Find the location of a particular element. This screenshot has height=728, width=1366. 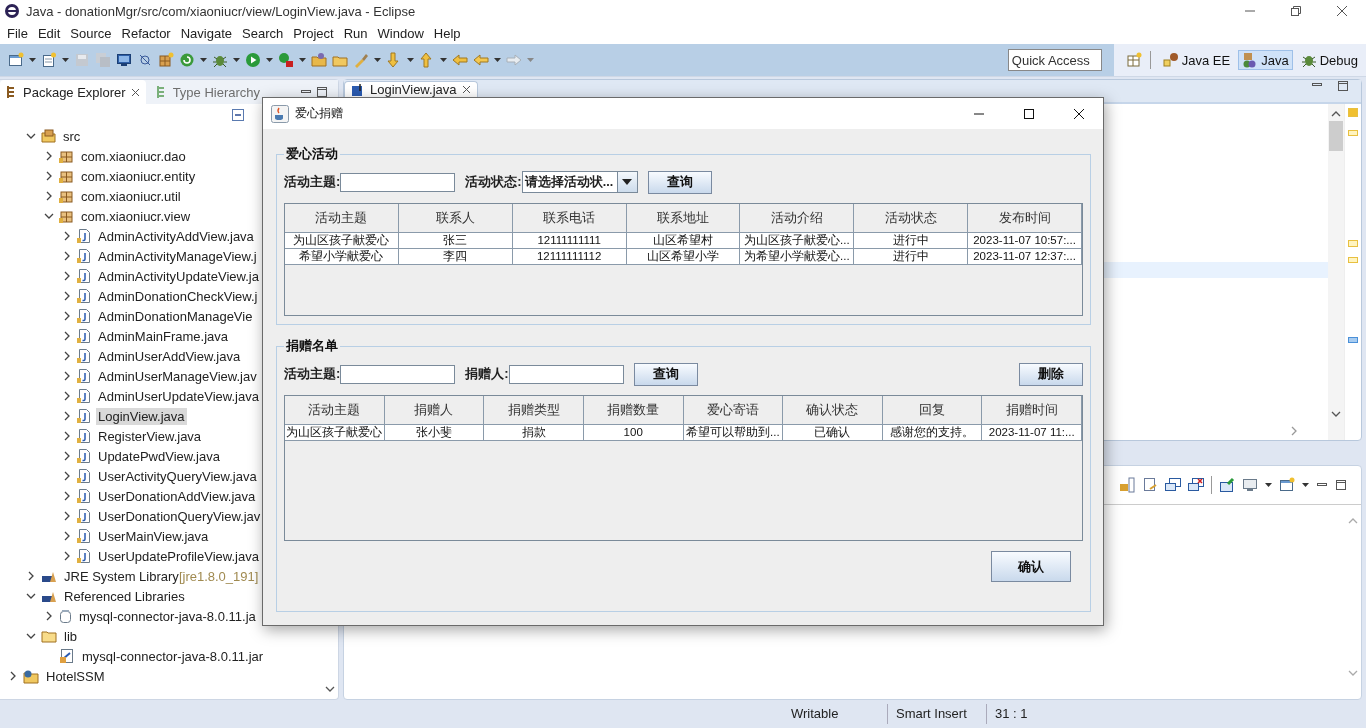

tree-item: UserActivityQueryView.java is located at coordinates (177, 476).